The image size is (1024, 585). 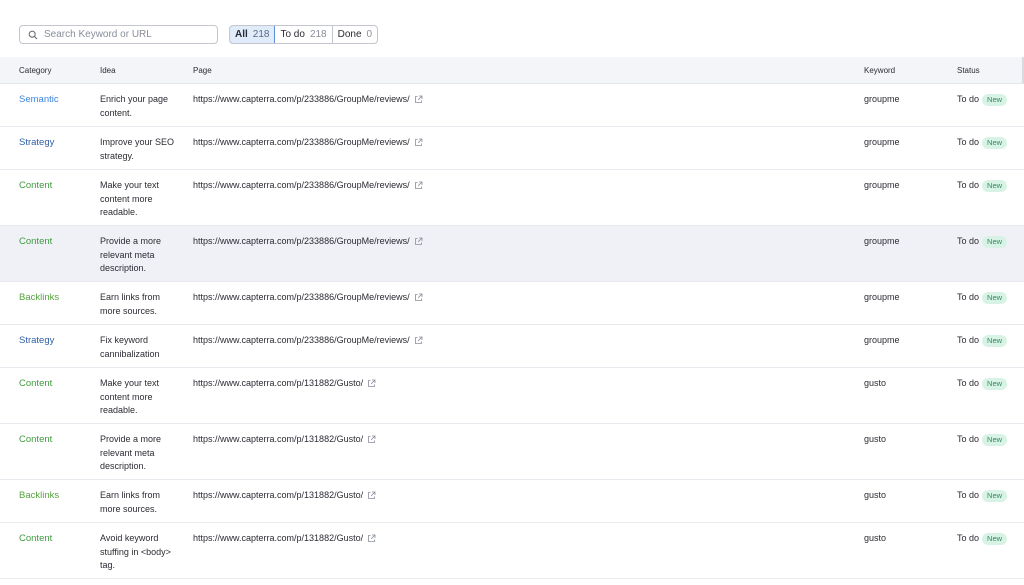 I want to click on filter-done-count: 0, so click(x=369, y=34).